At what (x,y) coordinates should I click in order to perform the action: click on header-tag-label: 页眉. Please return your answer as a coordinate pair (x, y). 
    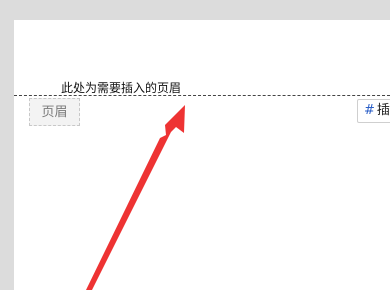
    Looking at the image, I should click on (54, 112).